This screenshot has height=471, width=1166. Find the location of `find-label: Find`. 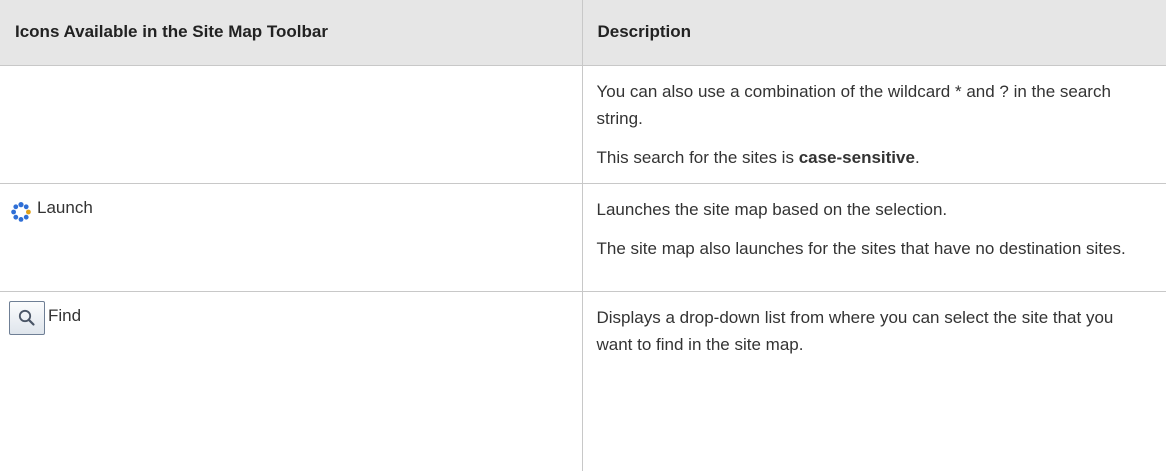

find-label: Find is located at coordinates (65, 315).